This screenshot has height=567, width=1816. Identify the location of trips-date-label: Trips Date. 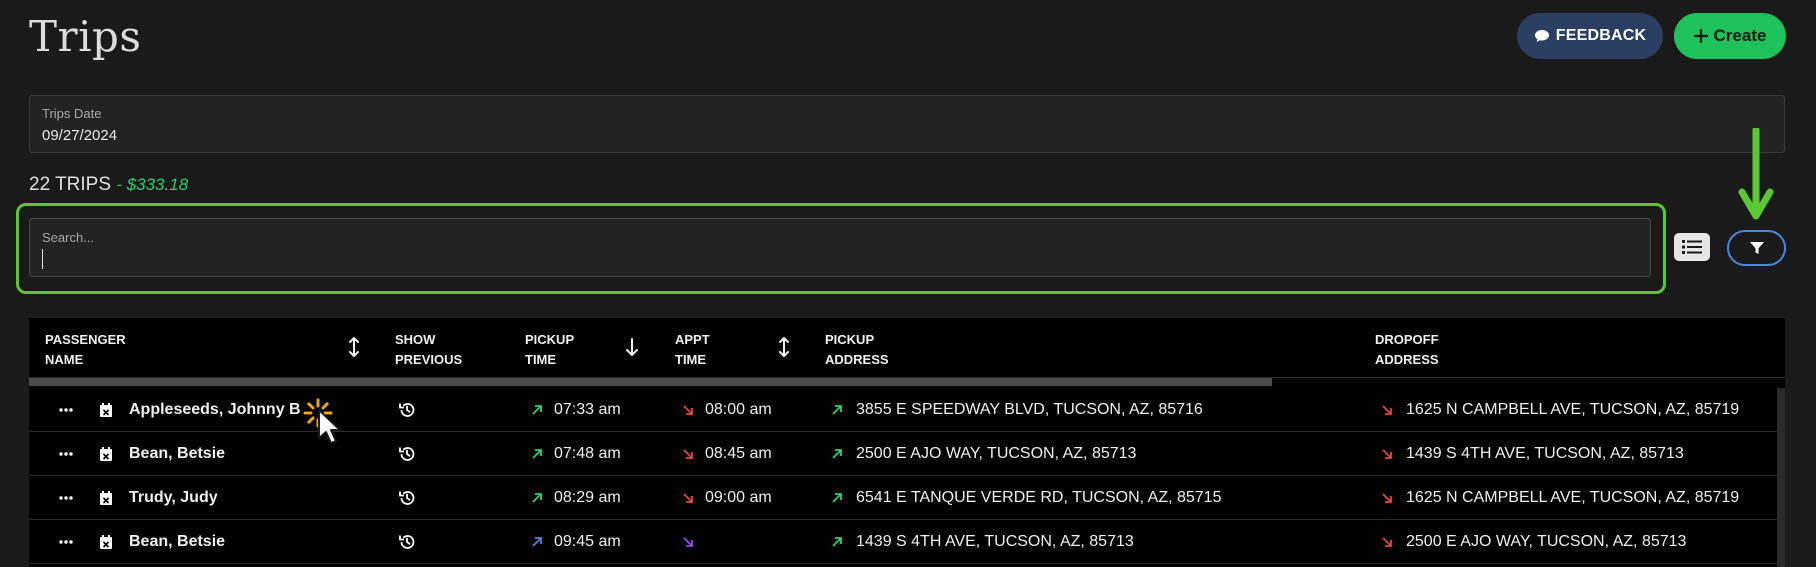
(72, 113).